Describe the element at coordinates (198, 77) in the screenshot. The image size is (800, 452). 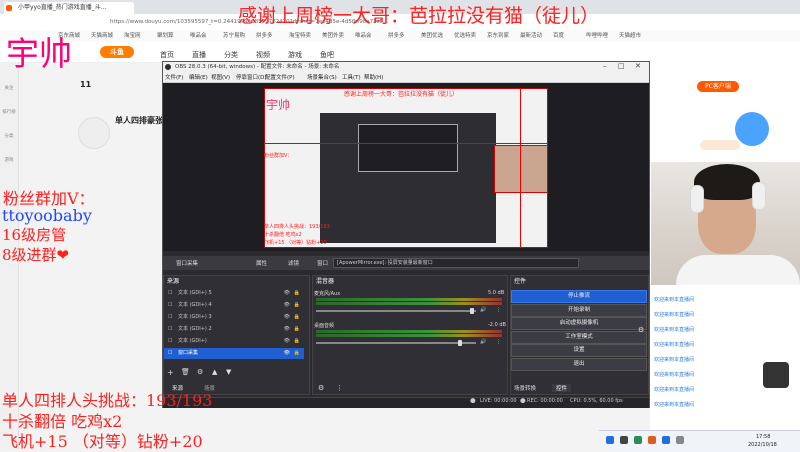
I see `obs-menu-item: 编辑(E)` at that location.